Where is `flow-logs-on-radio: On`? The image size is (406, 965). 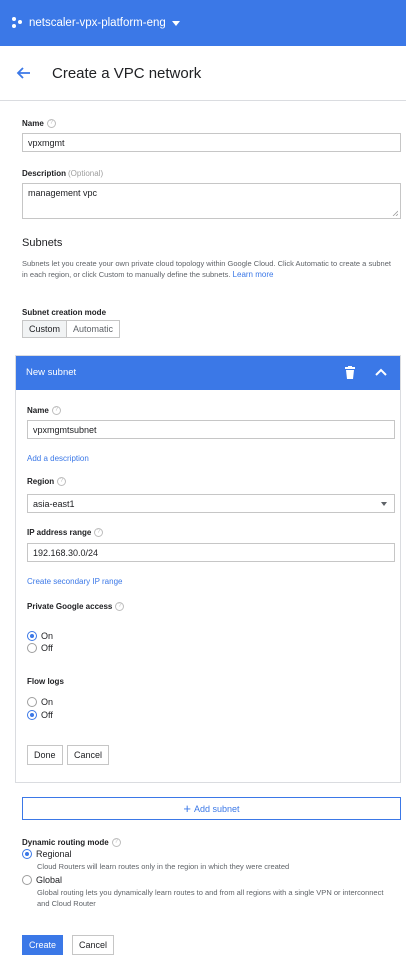
flow-logs-on-radio: On is located at coordinates (40, 702).